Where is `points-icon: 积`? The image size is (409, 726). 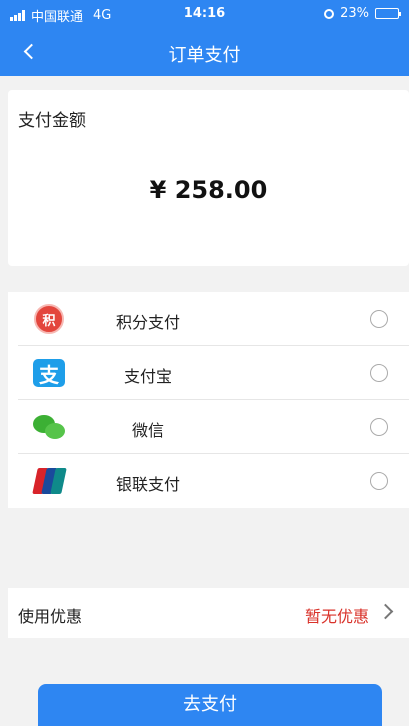
points-icon: 积 is located at coordinates (49, 319).